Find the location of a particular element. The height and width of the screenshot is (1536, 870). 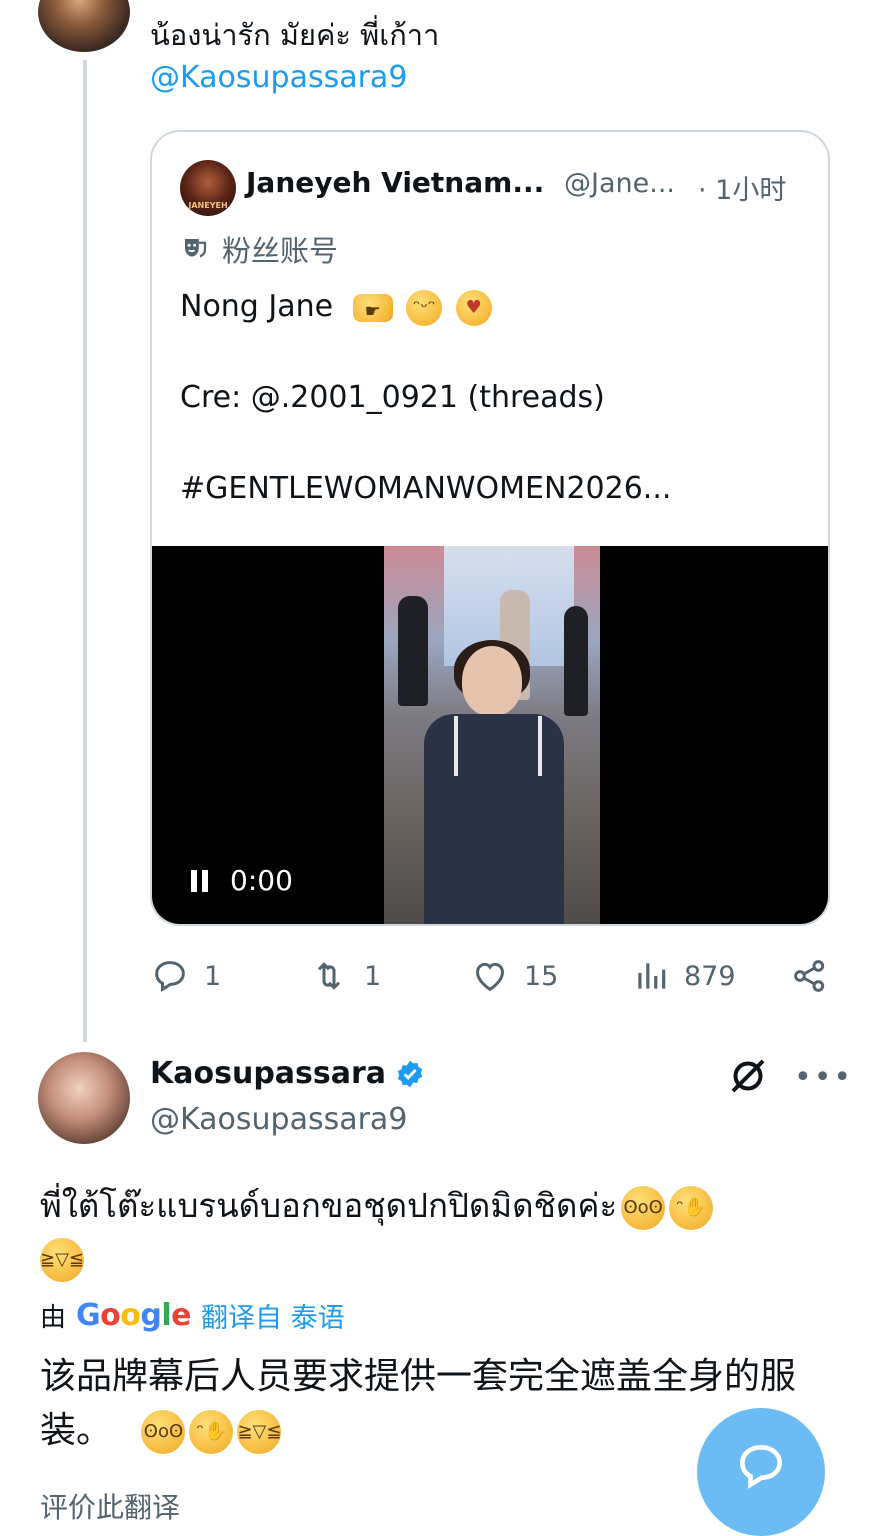

video-controls: 0:00 is located at coordinates (241, 880).